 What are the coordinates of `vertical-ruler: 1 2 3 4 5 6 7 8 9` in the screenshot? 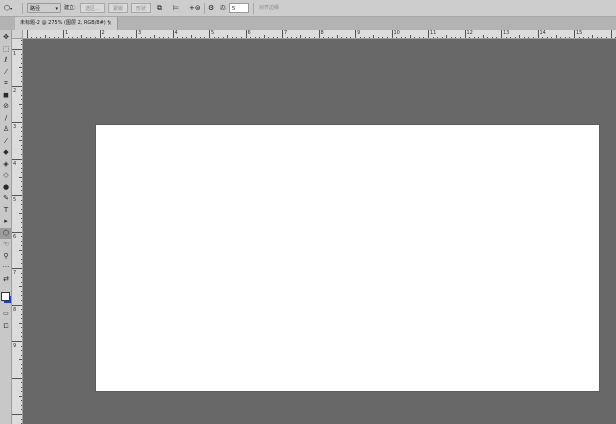 It's located at (17, 231).